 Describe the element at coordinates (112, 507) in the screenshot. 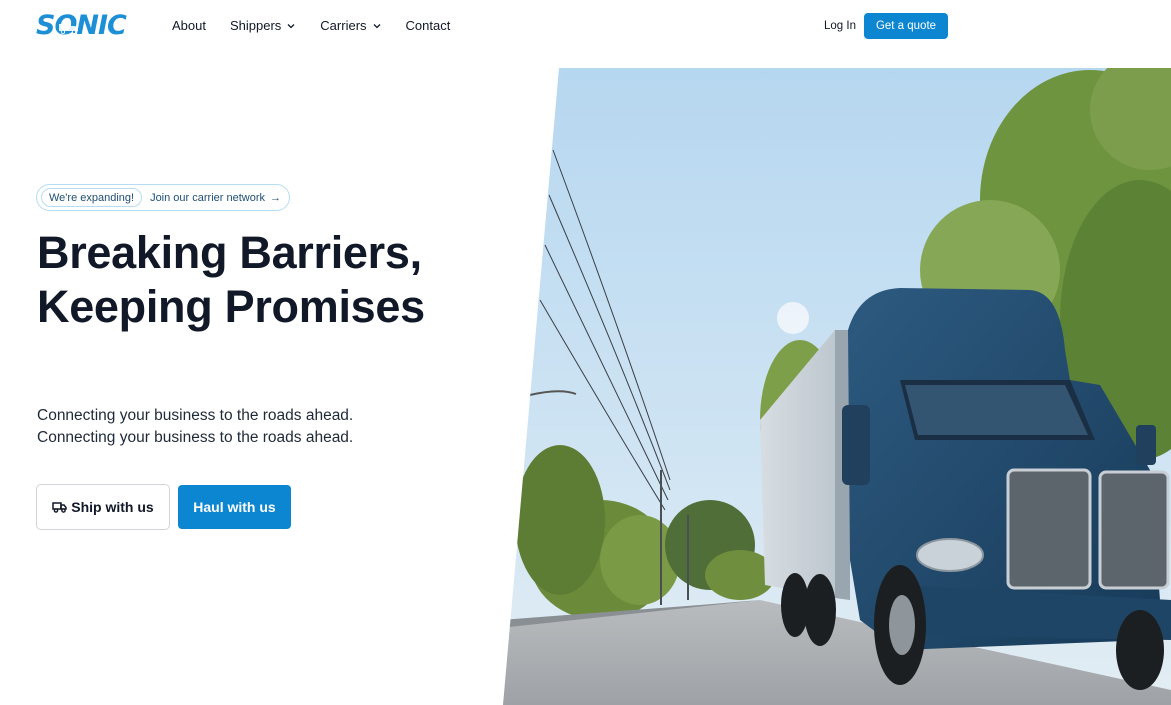

I see `ship-with-us-label: Ship with us` at that location.